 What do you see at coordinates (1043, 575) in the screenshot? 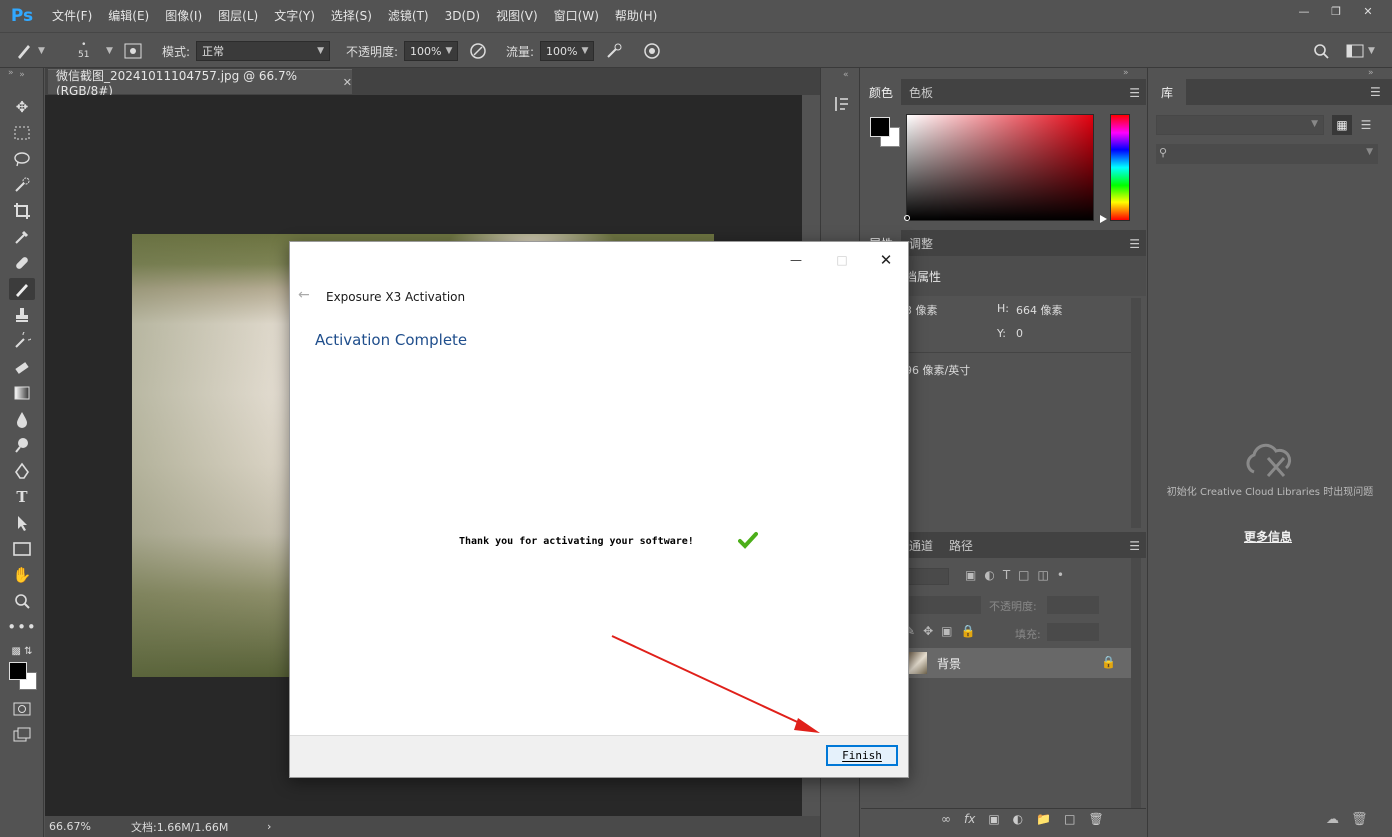
I see `smart-object-filter-icon: ◫` at bounding box center [1043, 575].